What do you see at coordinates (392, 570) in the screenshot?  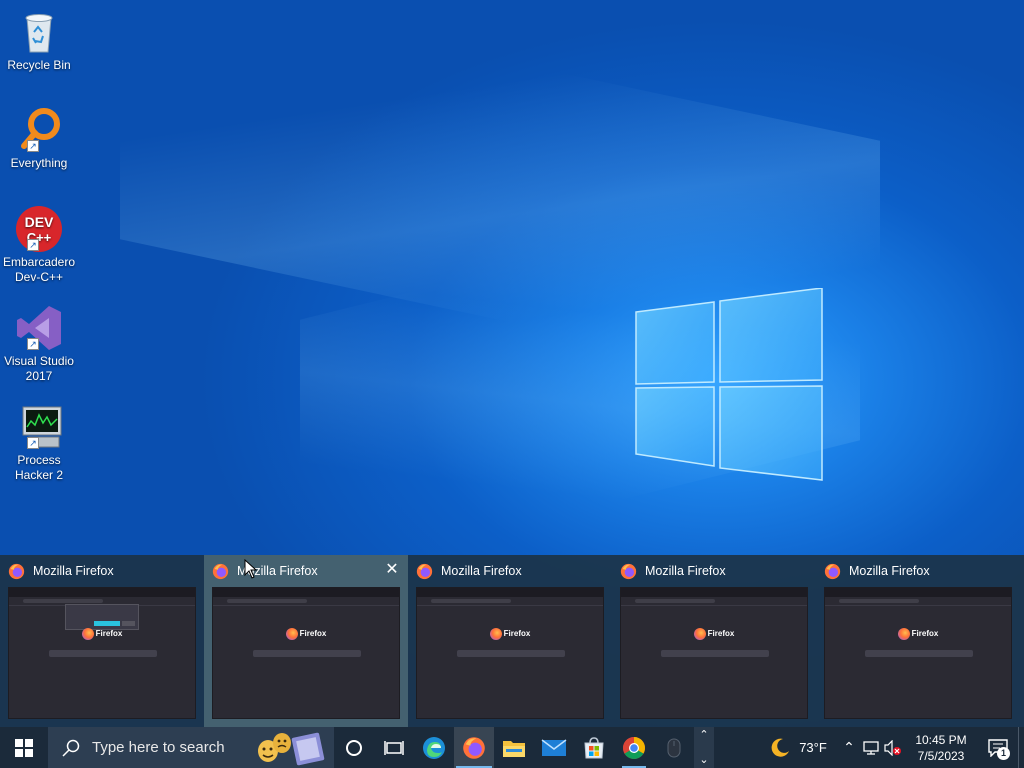 I see `close-icon: ✕` at bounding box center [392, 570].